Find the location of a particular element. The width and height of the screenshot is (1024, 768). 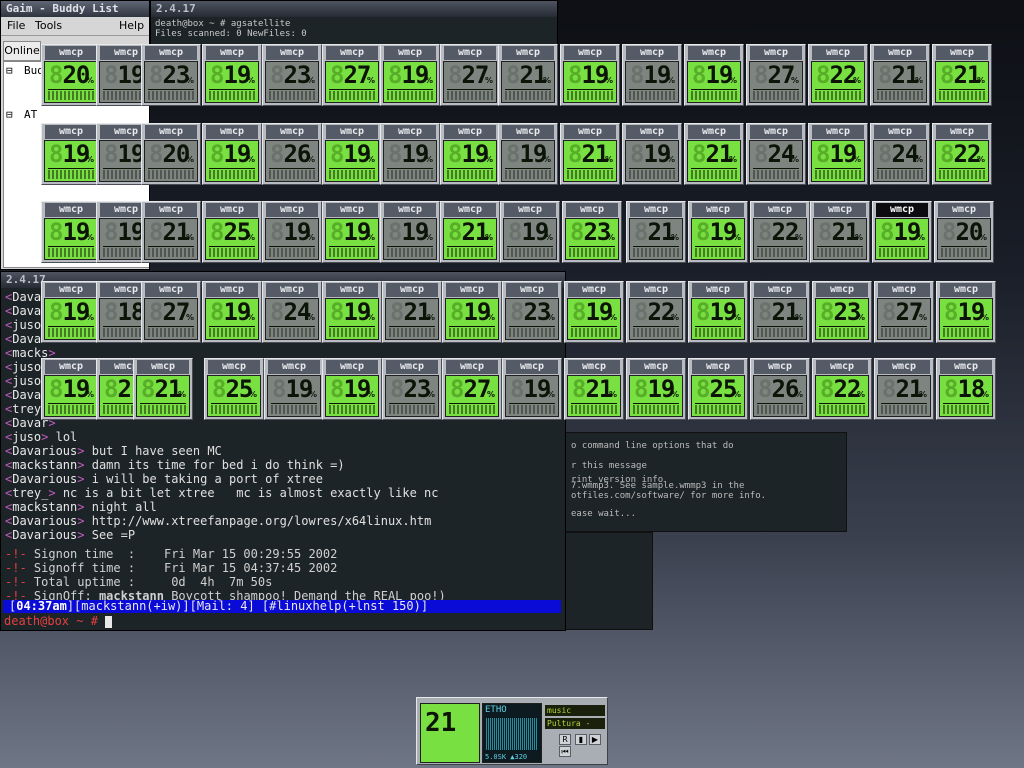

cpu-percent: 819 is located at coordinates (350, 312).